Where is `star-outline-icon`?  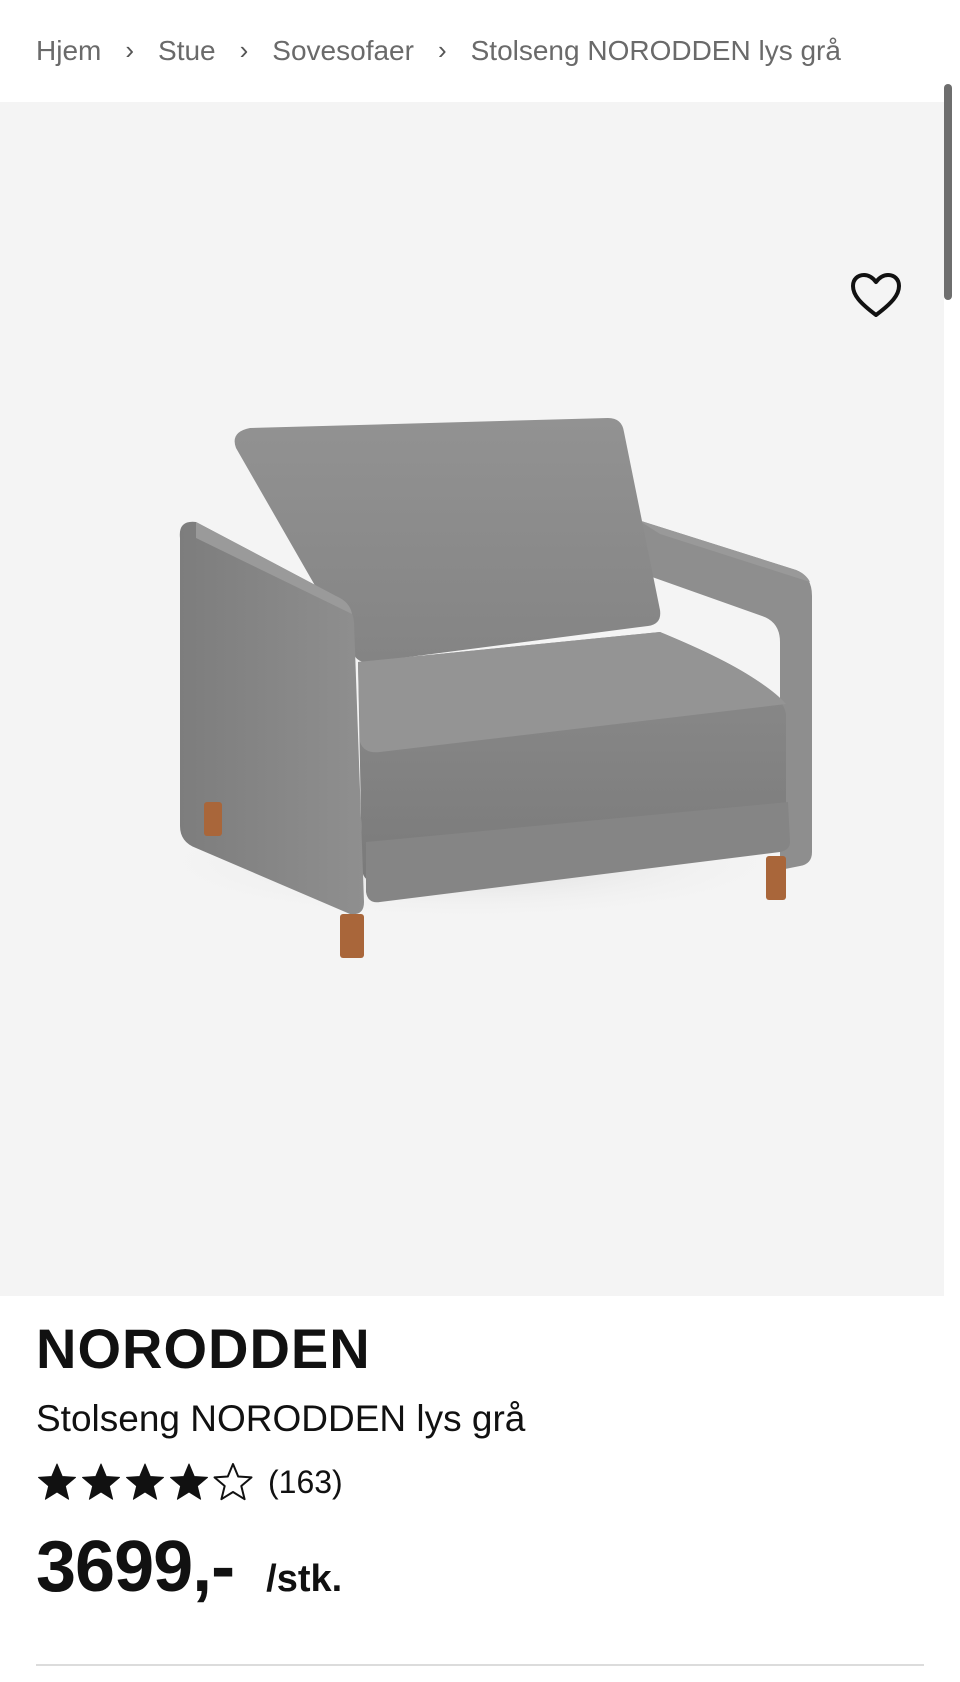 star-outline-icon is located at coordinates (233, 1482).